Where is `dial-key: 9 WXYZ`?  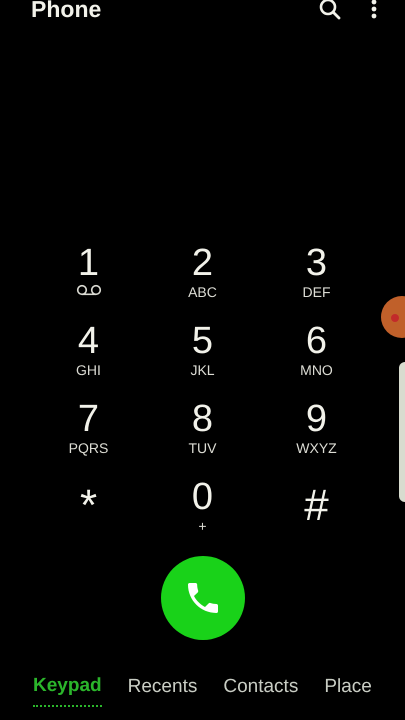 dial-key: 9 WXYZ is located at coordinates (317, 431).